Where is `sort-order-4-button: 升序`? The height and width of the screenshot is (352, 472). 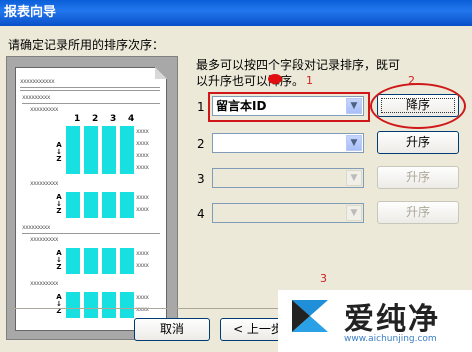 sort-order-4-button: 升序 is located at coordinates (418, 212).